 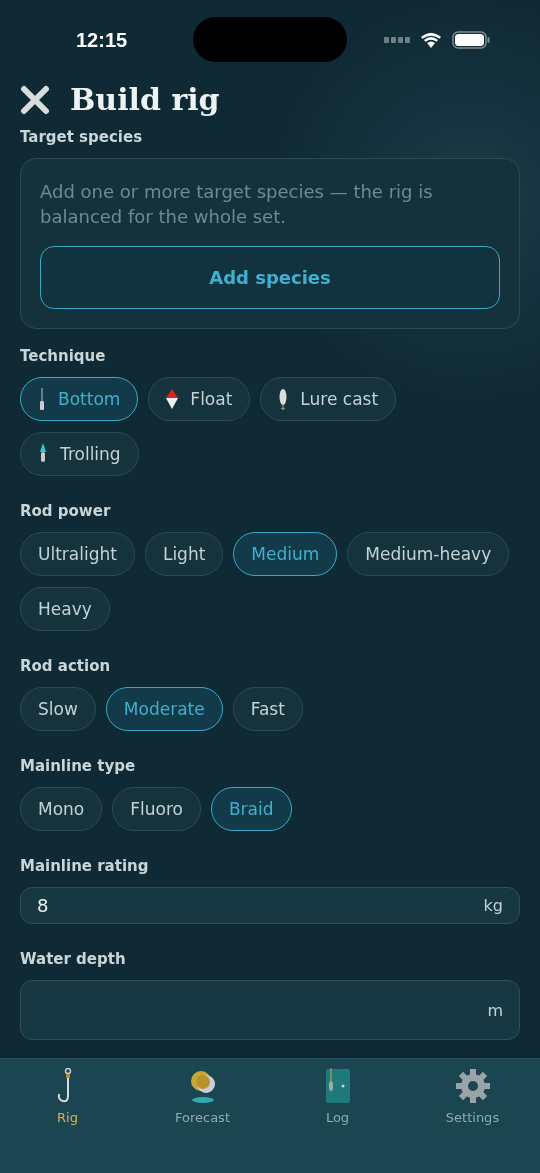 What do you see at coordinates (65, 609) in the screenshot?
I see `option-chip: Heavy` at bounding box center [65, 609].